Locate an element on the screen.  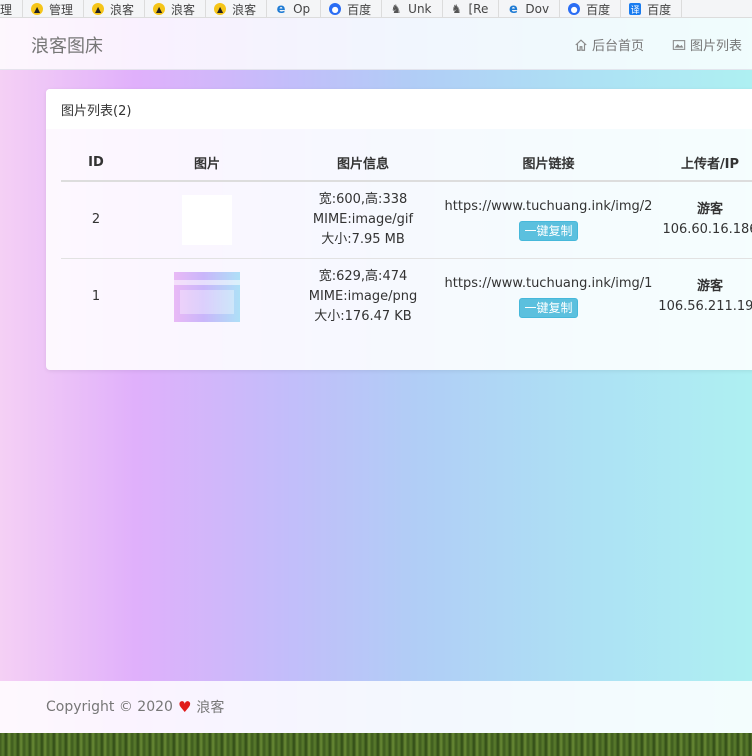
column-header-image: 图片 is located at coordinates (207, 163).